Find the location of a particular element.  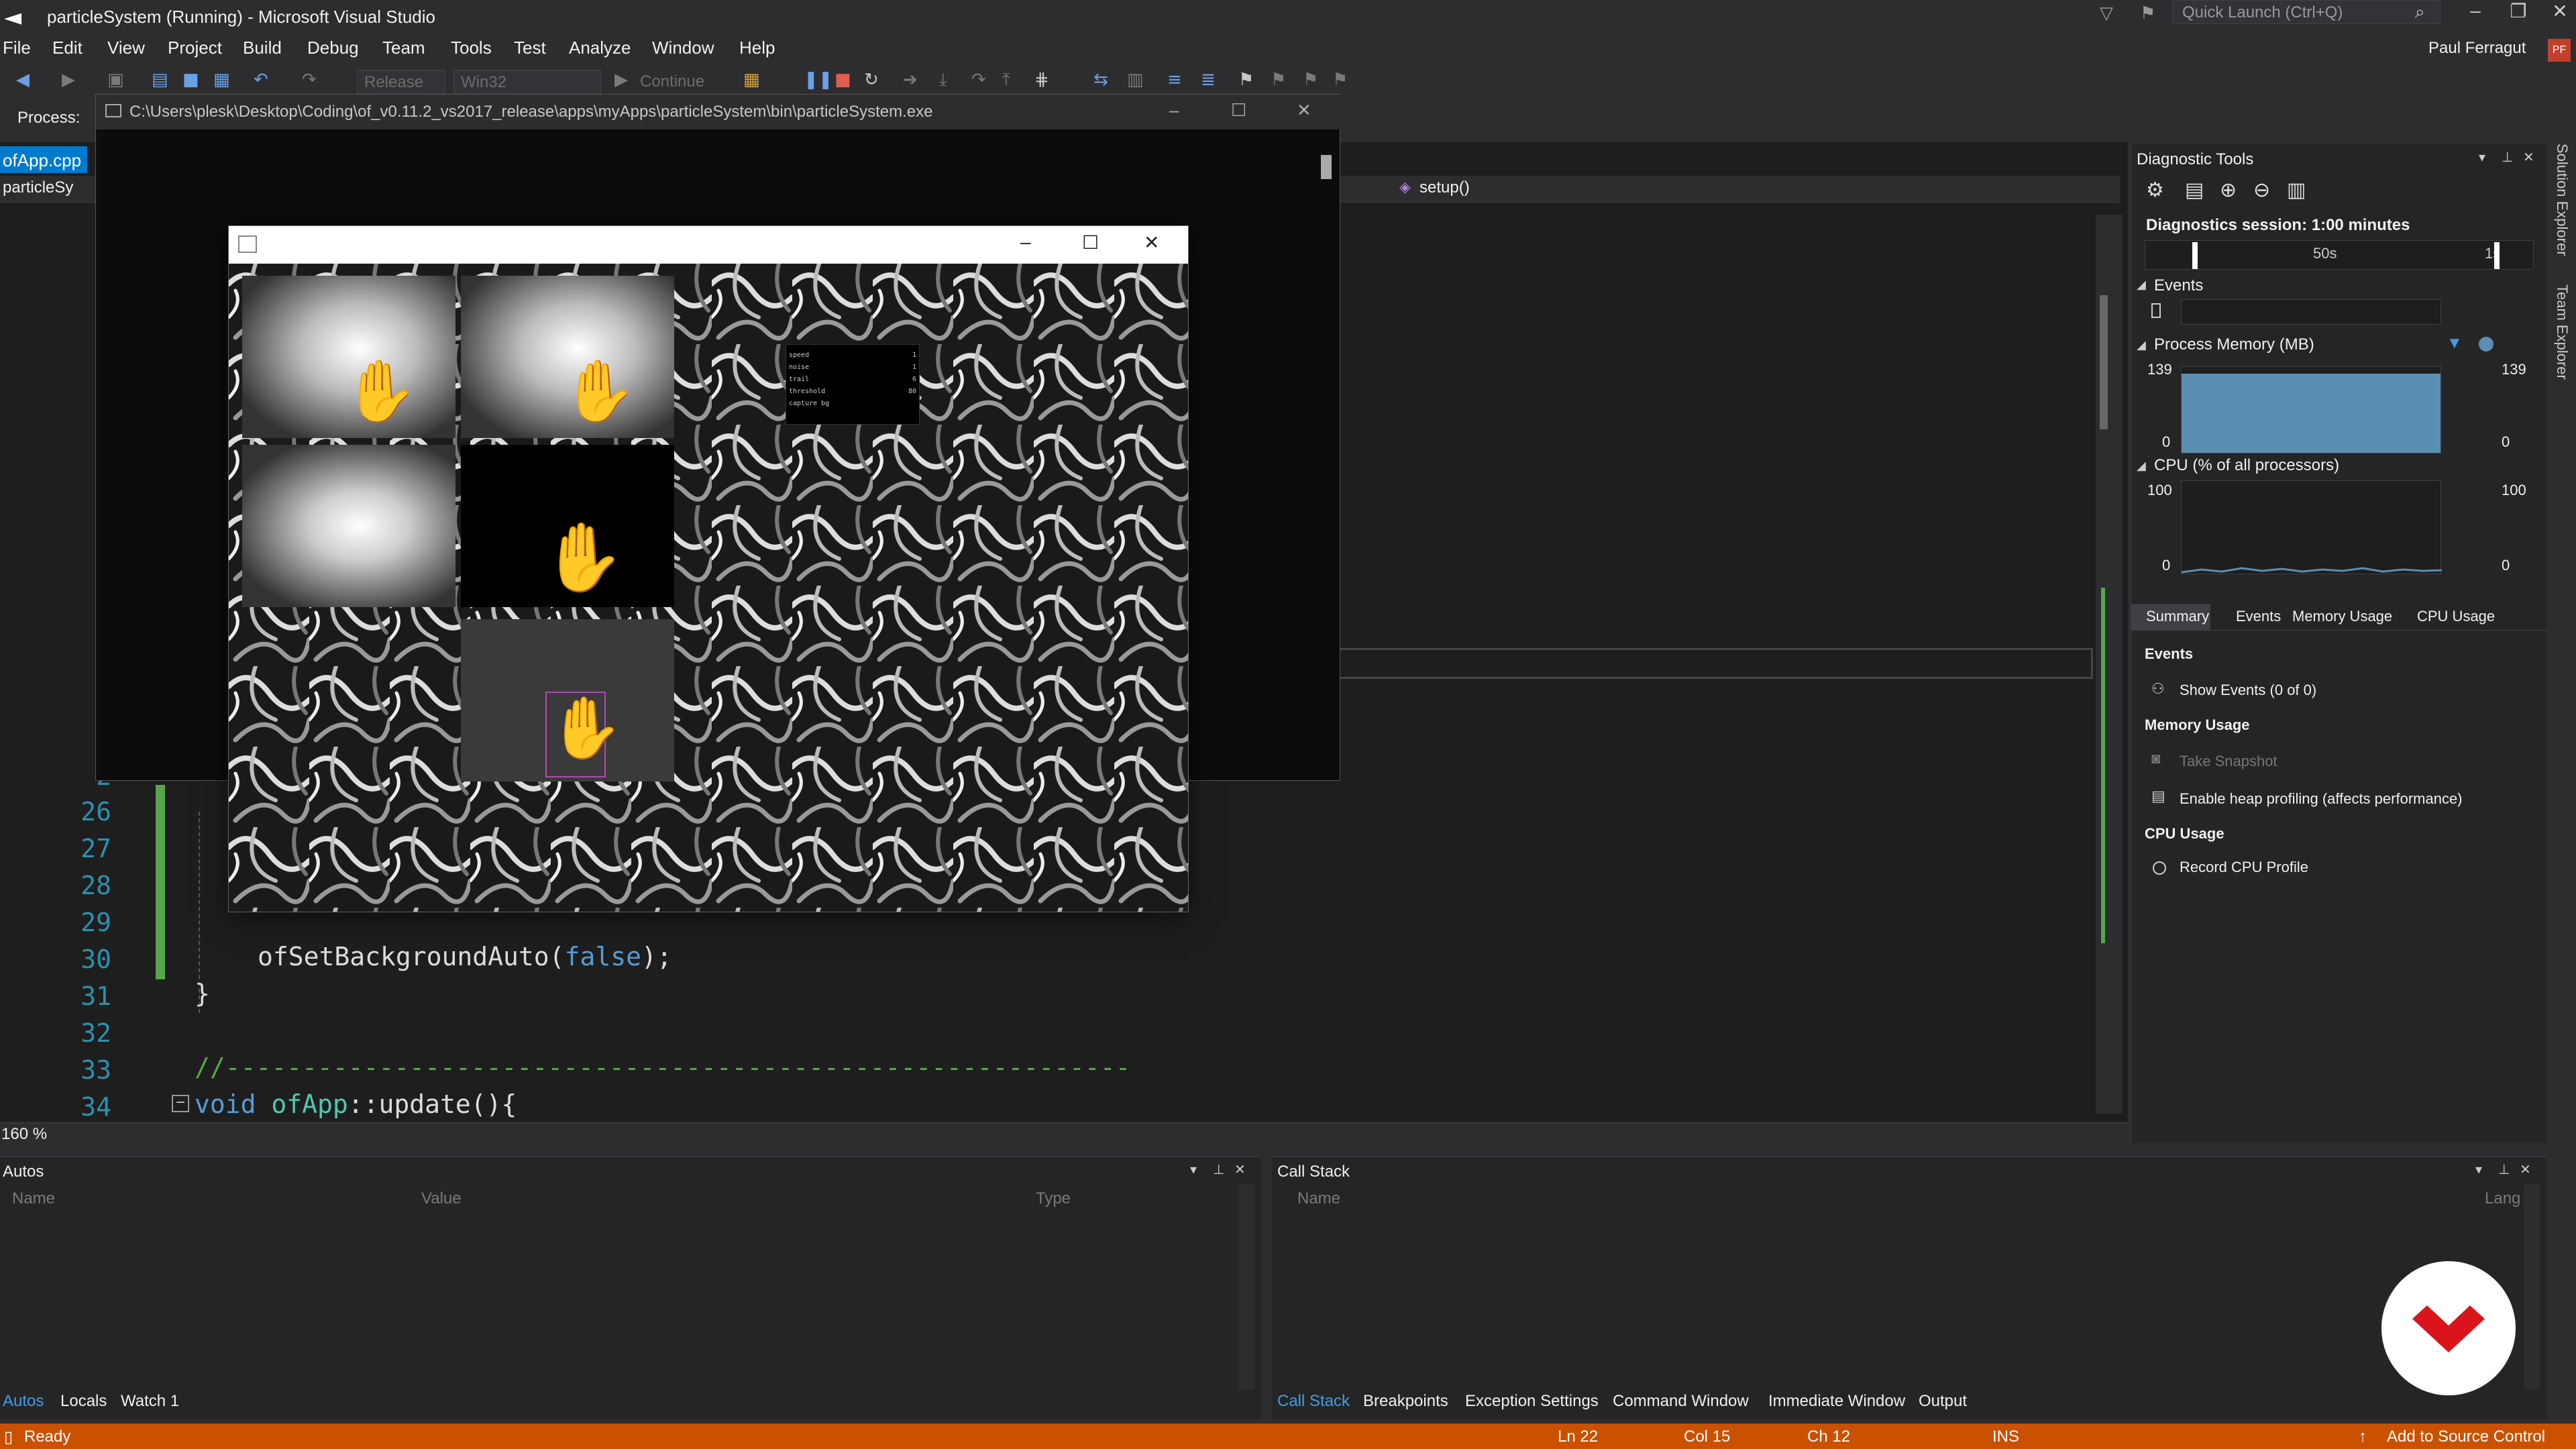

open-file-icon: ▤ is located at coordinates (160, 80).